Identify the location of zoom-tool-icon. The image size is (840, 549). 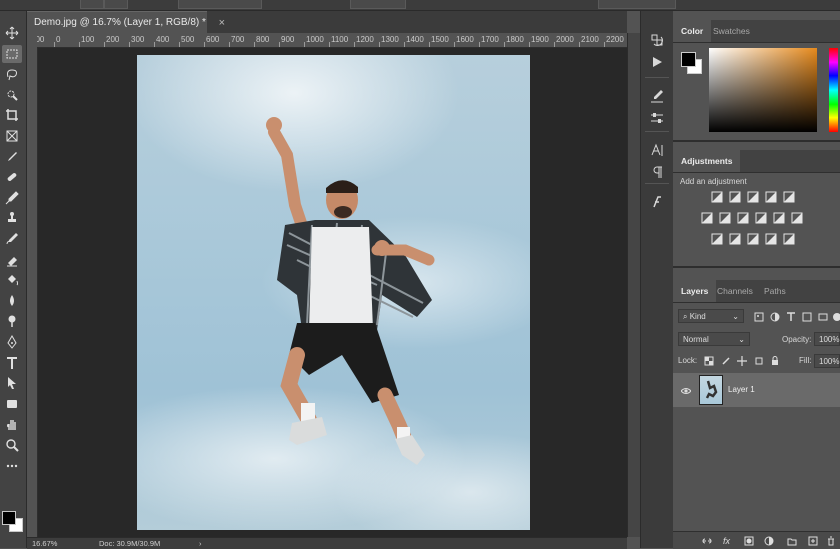
(12, 445).